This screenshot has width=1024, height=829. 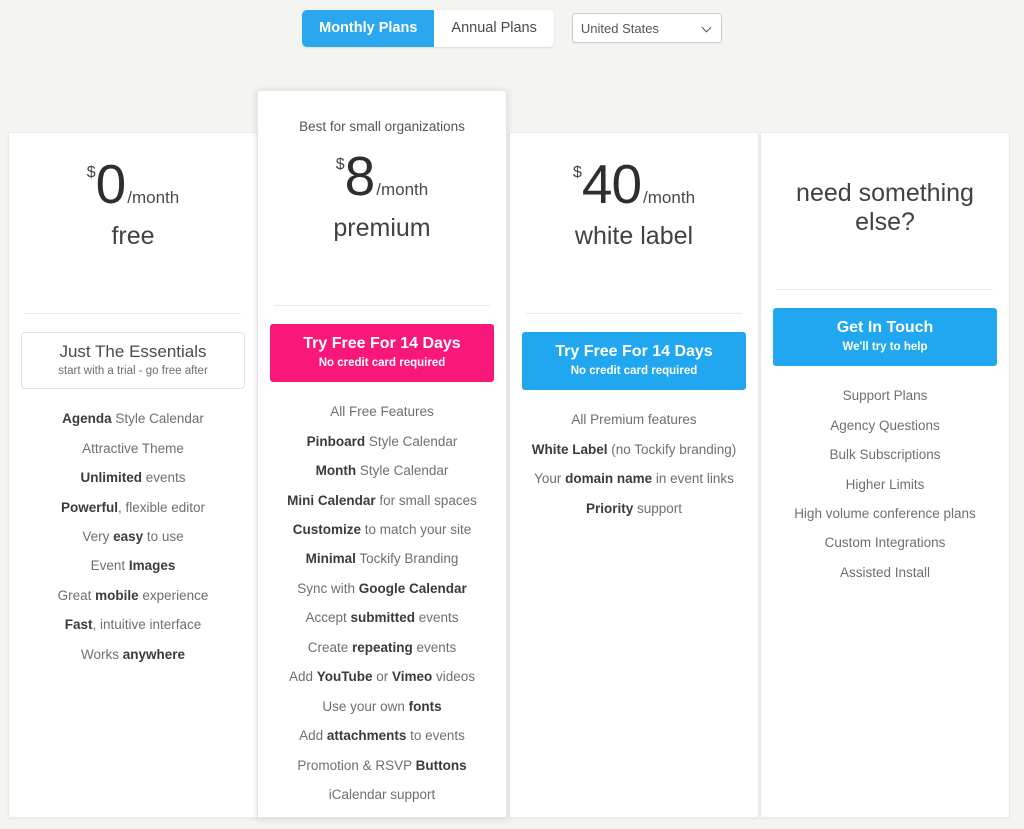 I want to click on feature-text: to match your site, so click(x=416, y=530).